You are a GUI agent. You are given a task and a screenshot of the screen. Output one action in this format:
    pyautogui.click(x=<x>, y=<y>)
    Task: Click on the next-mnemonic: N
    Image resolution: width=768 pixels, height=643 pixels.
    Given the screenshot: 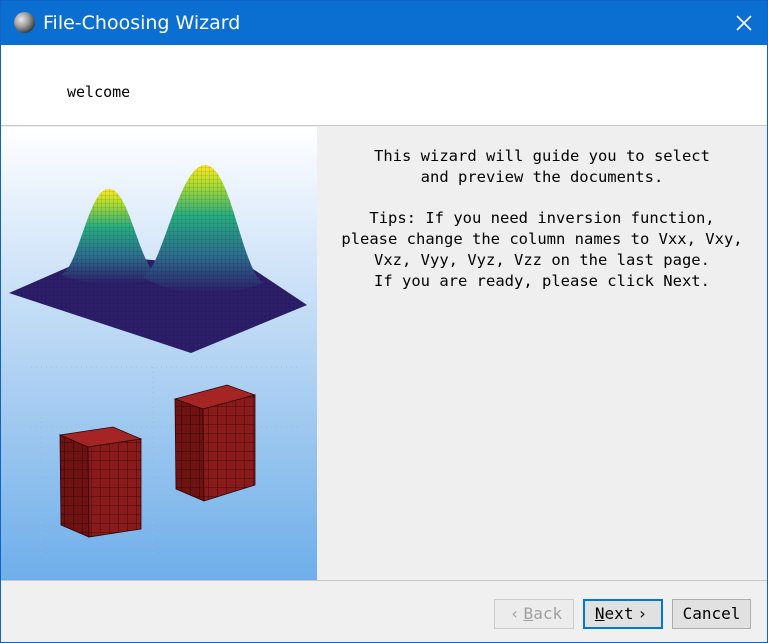 What is the action you would take?
    pyautogui.click(x=599, y=613)
    